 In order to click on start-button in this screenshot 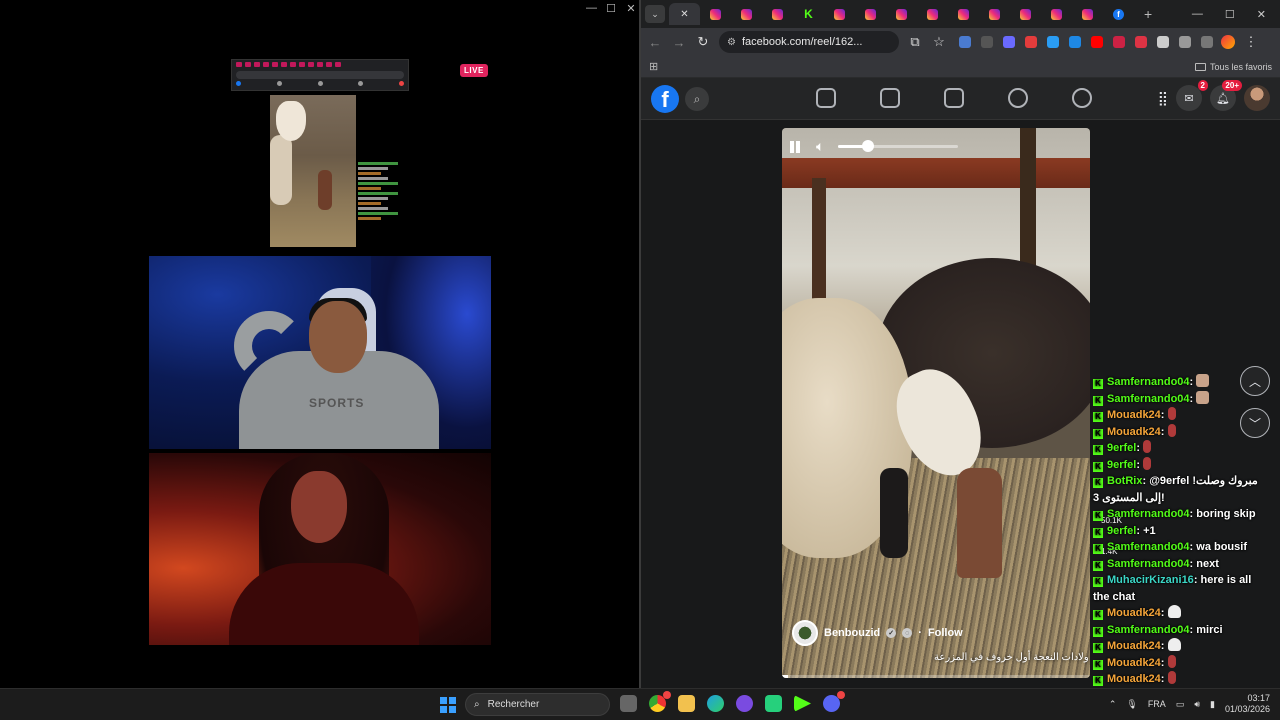, I will do `click(448, 705)`.